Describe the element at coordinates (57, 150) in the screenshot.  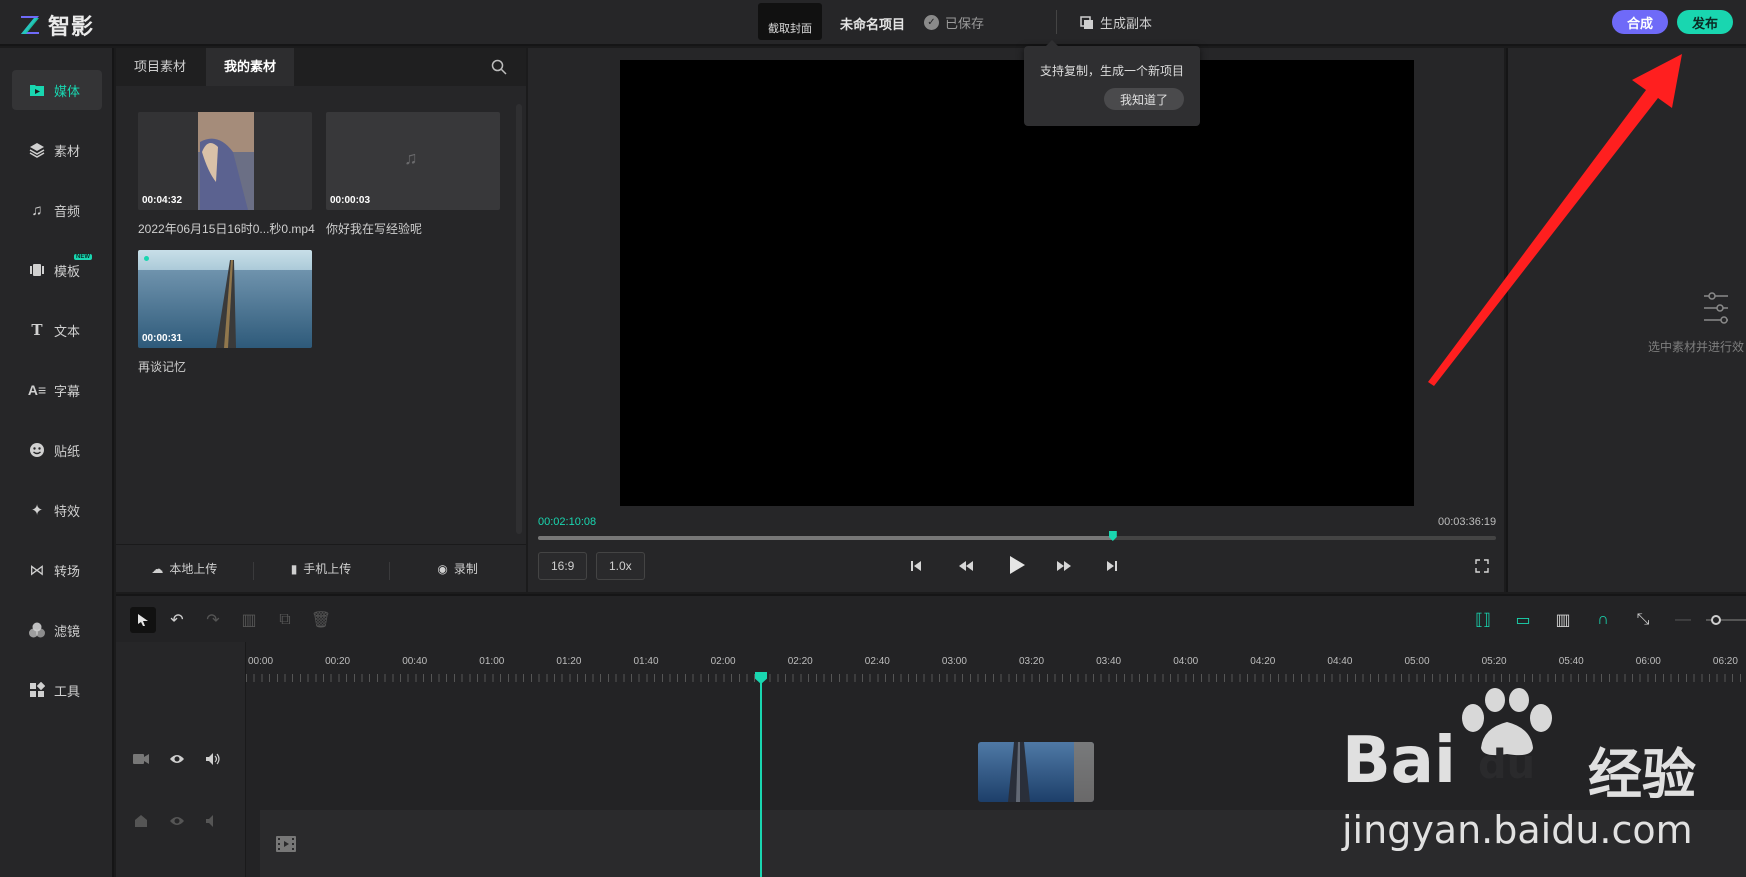
I see `nav-item-assets: 素材` at that location.